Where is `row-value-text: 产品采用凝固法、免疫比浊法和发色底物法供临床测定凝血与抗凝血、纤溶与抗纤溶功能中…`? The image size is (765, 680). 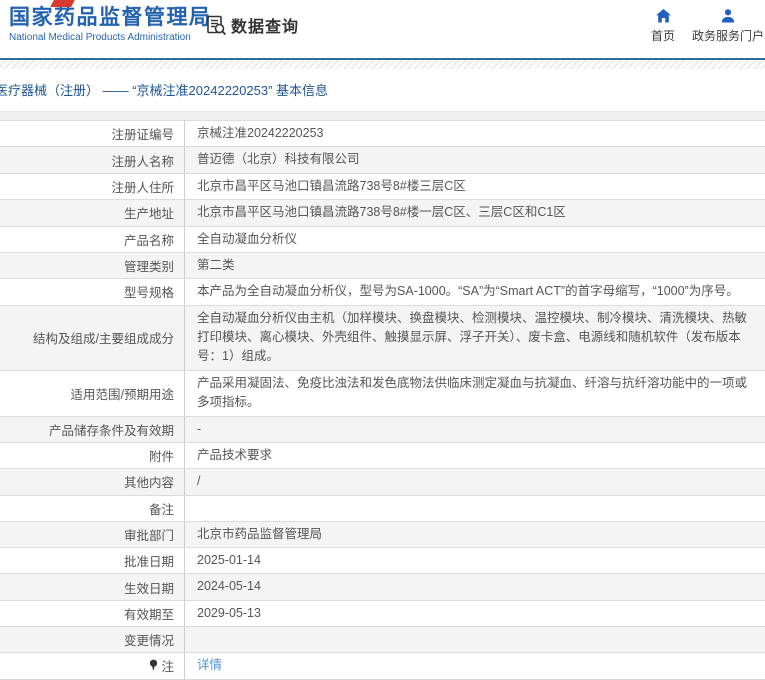
row-value-text: 产品采用凝固法、免疫比浊法和发色底物法供临床测定凝血与抗凝血、纤溶与抗纤溶功能中… is located at coordinates (472, 392).